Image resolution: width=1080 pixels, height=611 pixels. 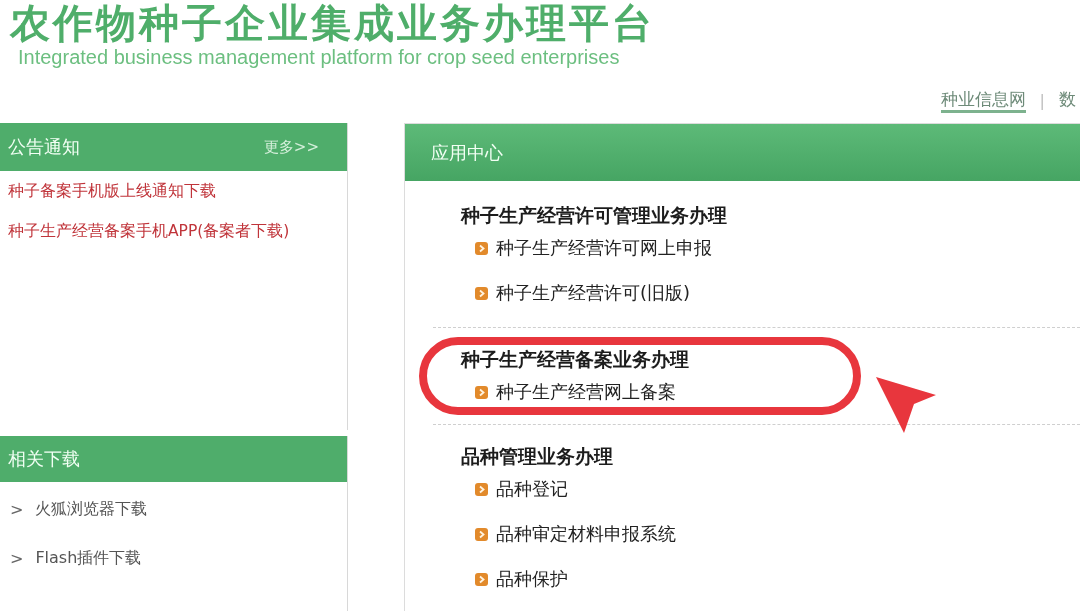 What do you see at coordinates (906, 405) in the screenshot?
I see `pointer-arrow-icon` at bounding box center [906, 405].